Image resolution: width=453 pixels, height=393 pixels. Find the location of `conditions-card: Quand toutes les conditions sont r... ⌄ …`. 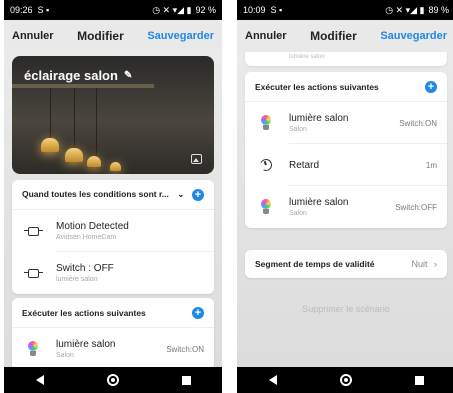

conditions-card: Quand toutes les conditions sont r... ⌄ … is located at coordinates (113, 237).